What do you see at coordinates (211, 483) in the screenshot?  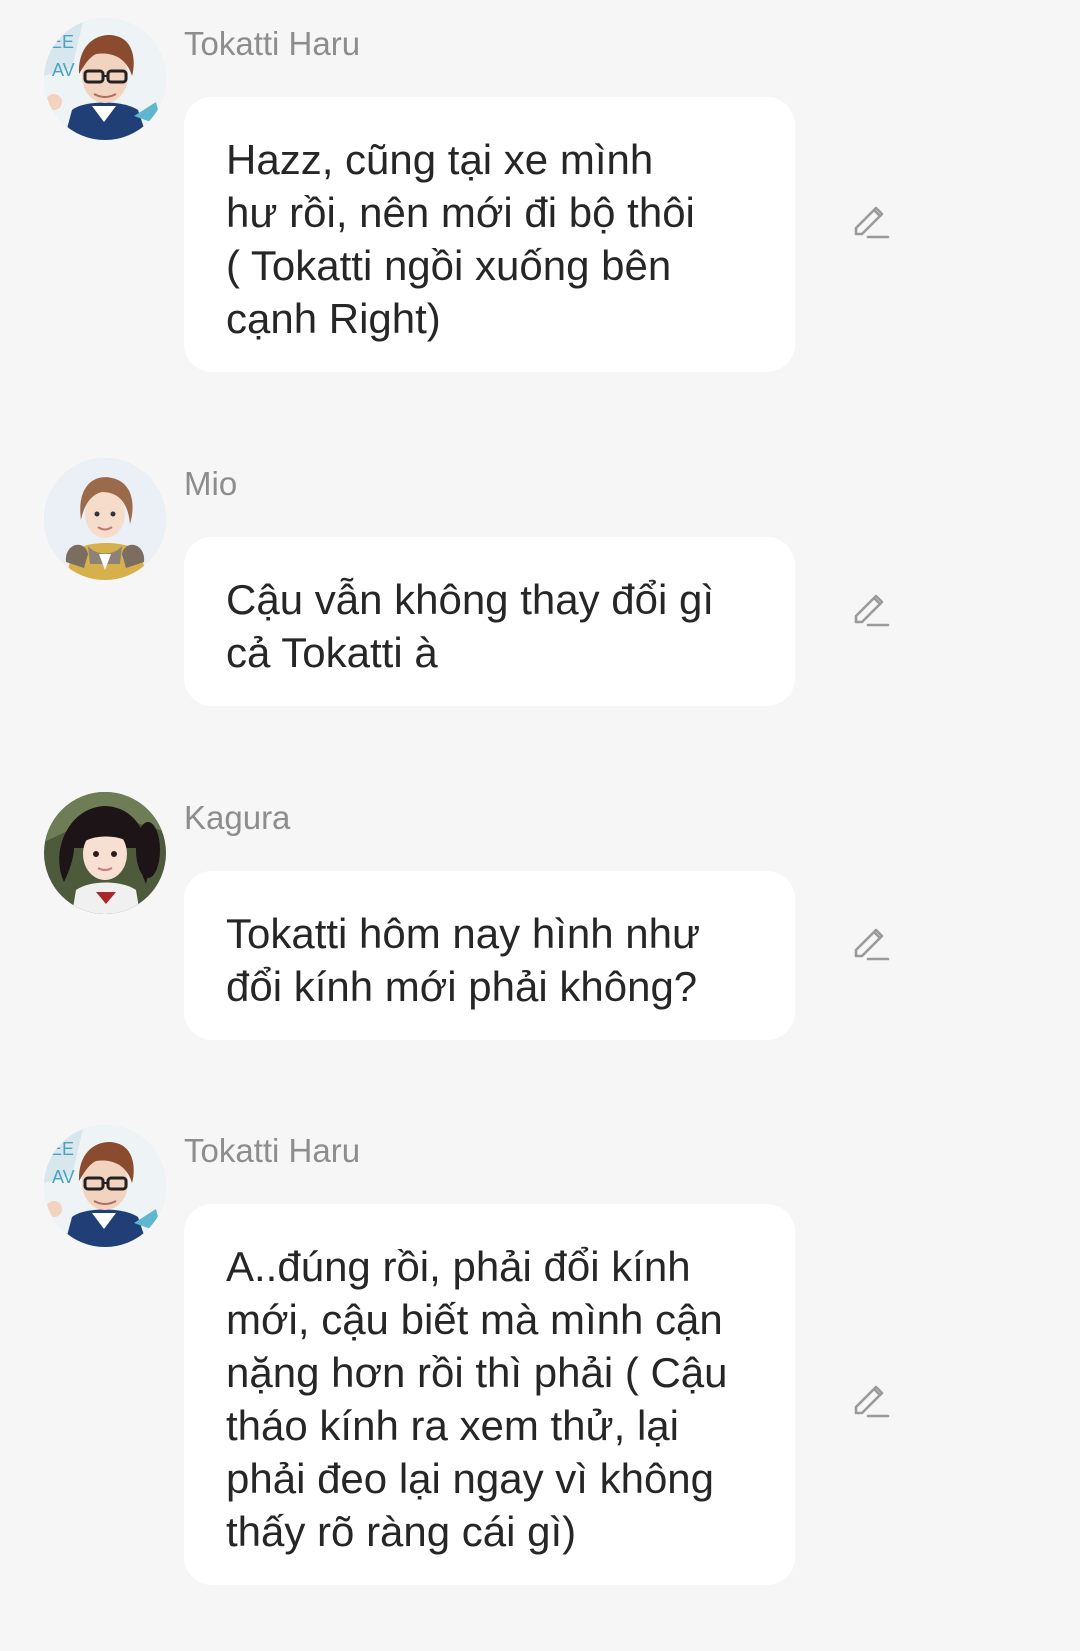 I see `sender-name: Mio` at bounding box center [211, 483].